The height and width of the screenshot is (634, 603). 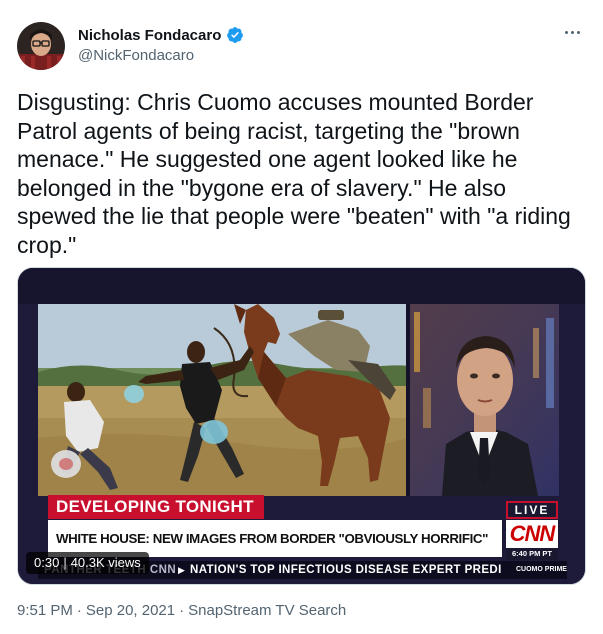 What do you see at coordinates (541, 570) in the screenshot?
I see `show-name: CUOMO PRIME TIME` at bounding box center [541, 570].